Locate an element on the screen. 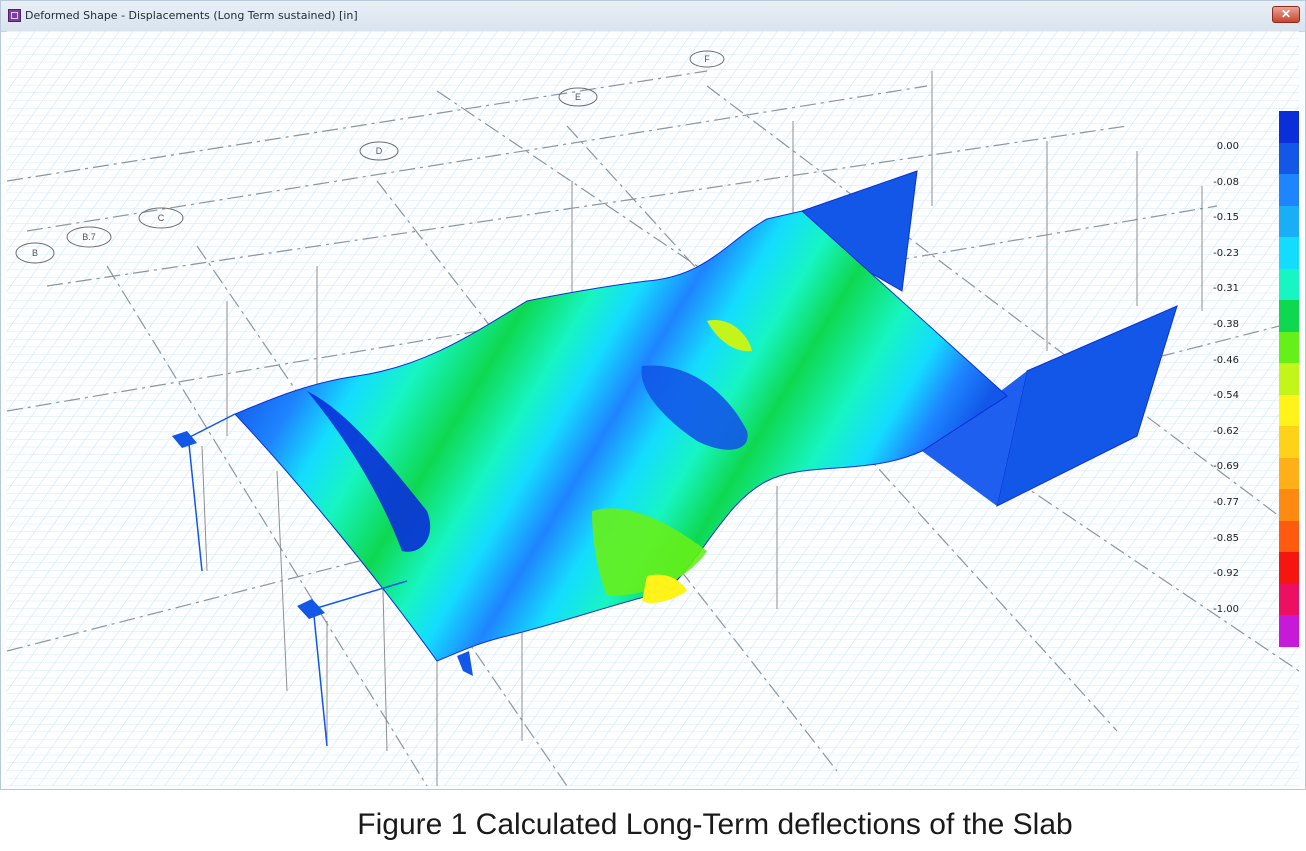 Image resolution: width=1306 pixels, height=851 pixels. grid-bubble-label: E is located at coordinates (578, 97).